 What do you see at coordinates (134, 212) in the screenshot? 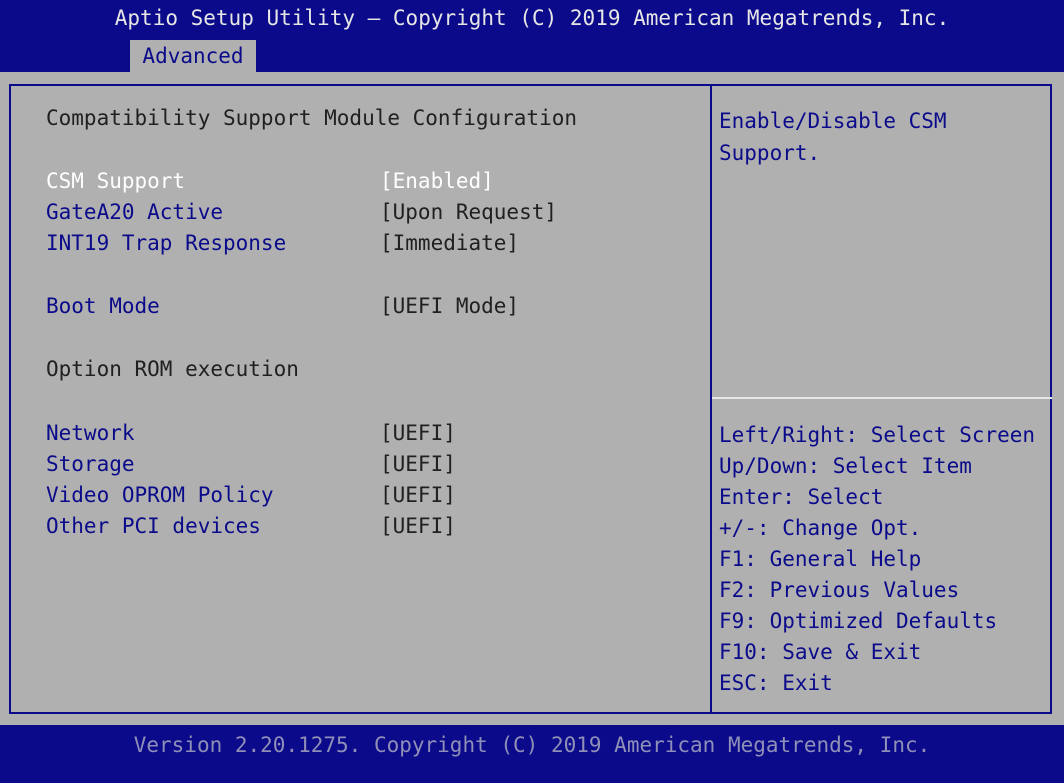
I see `setting-label-gatea20-active: GateA20 Active` at bounding box center [134, 212].